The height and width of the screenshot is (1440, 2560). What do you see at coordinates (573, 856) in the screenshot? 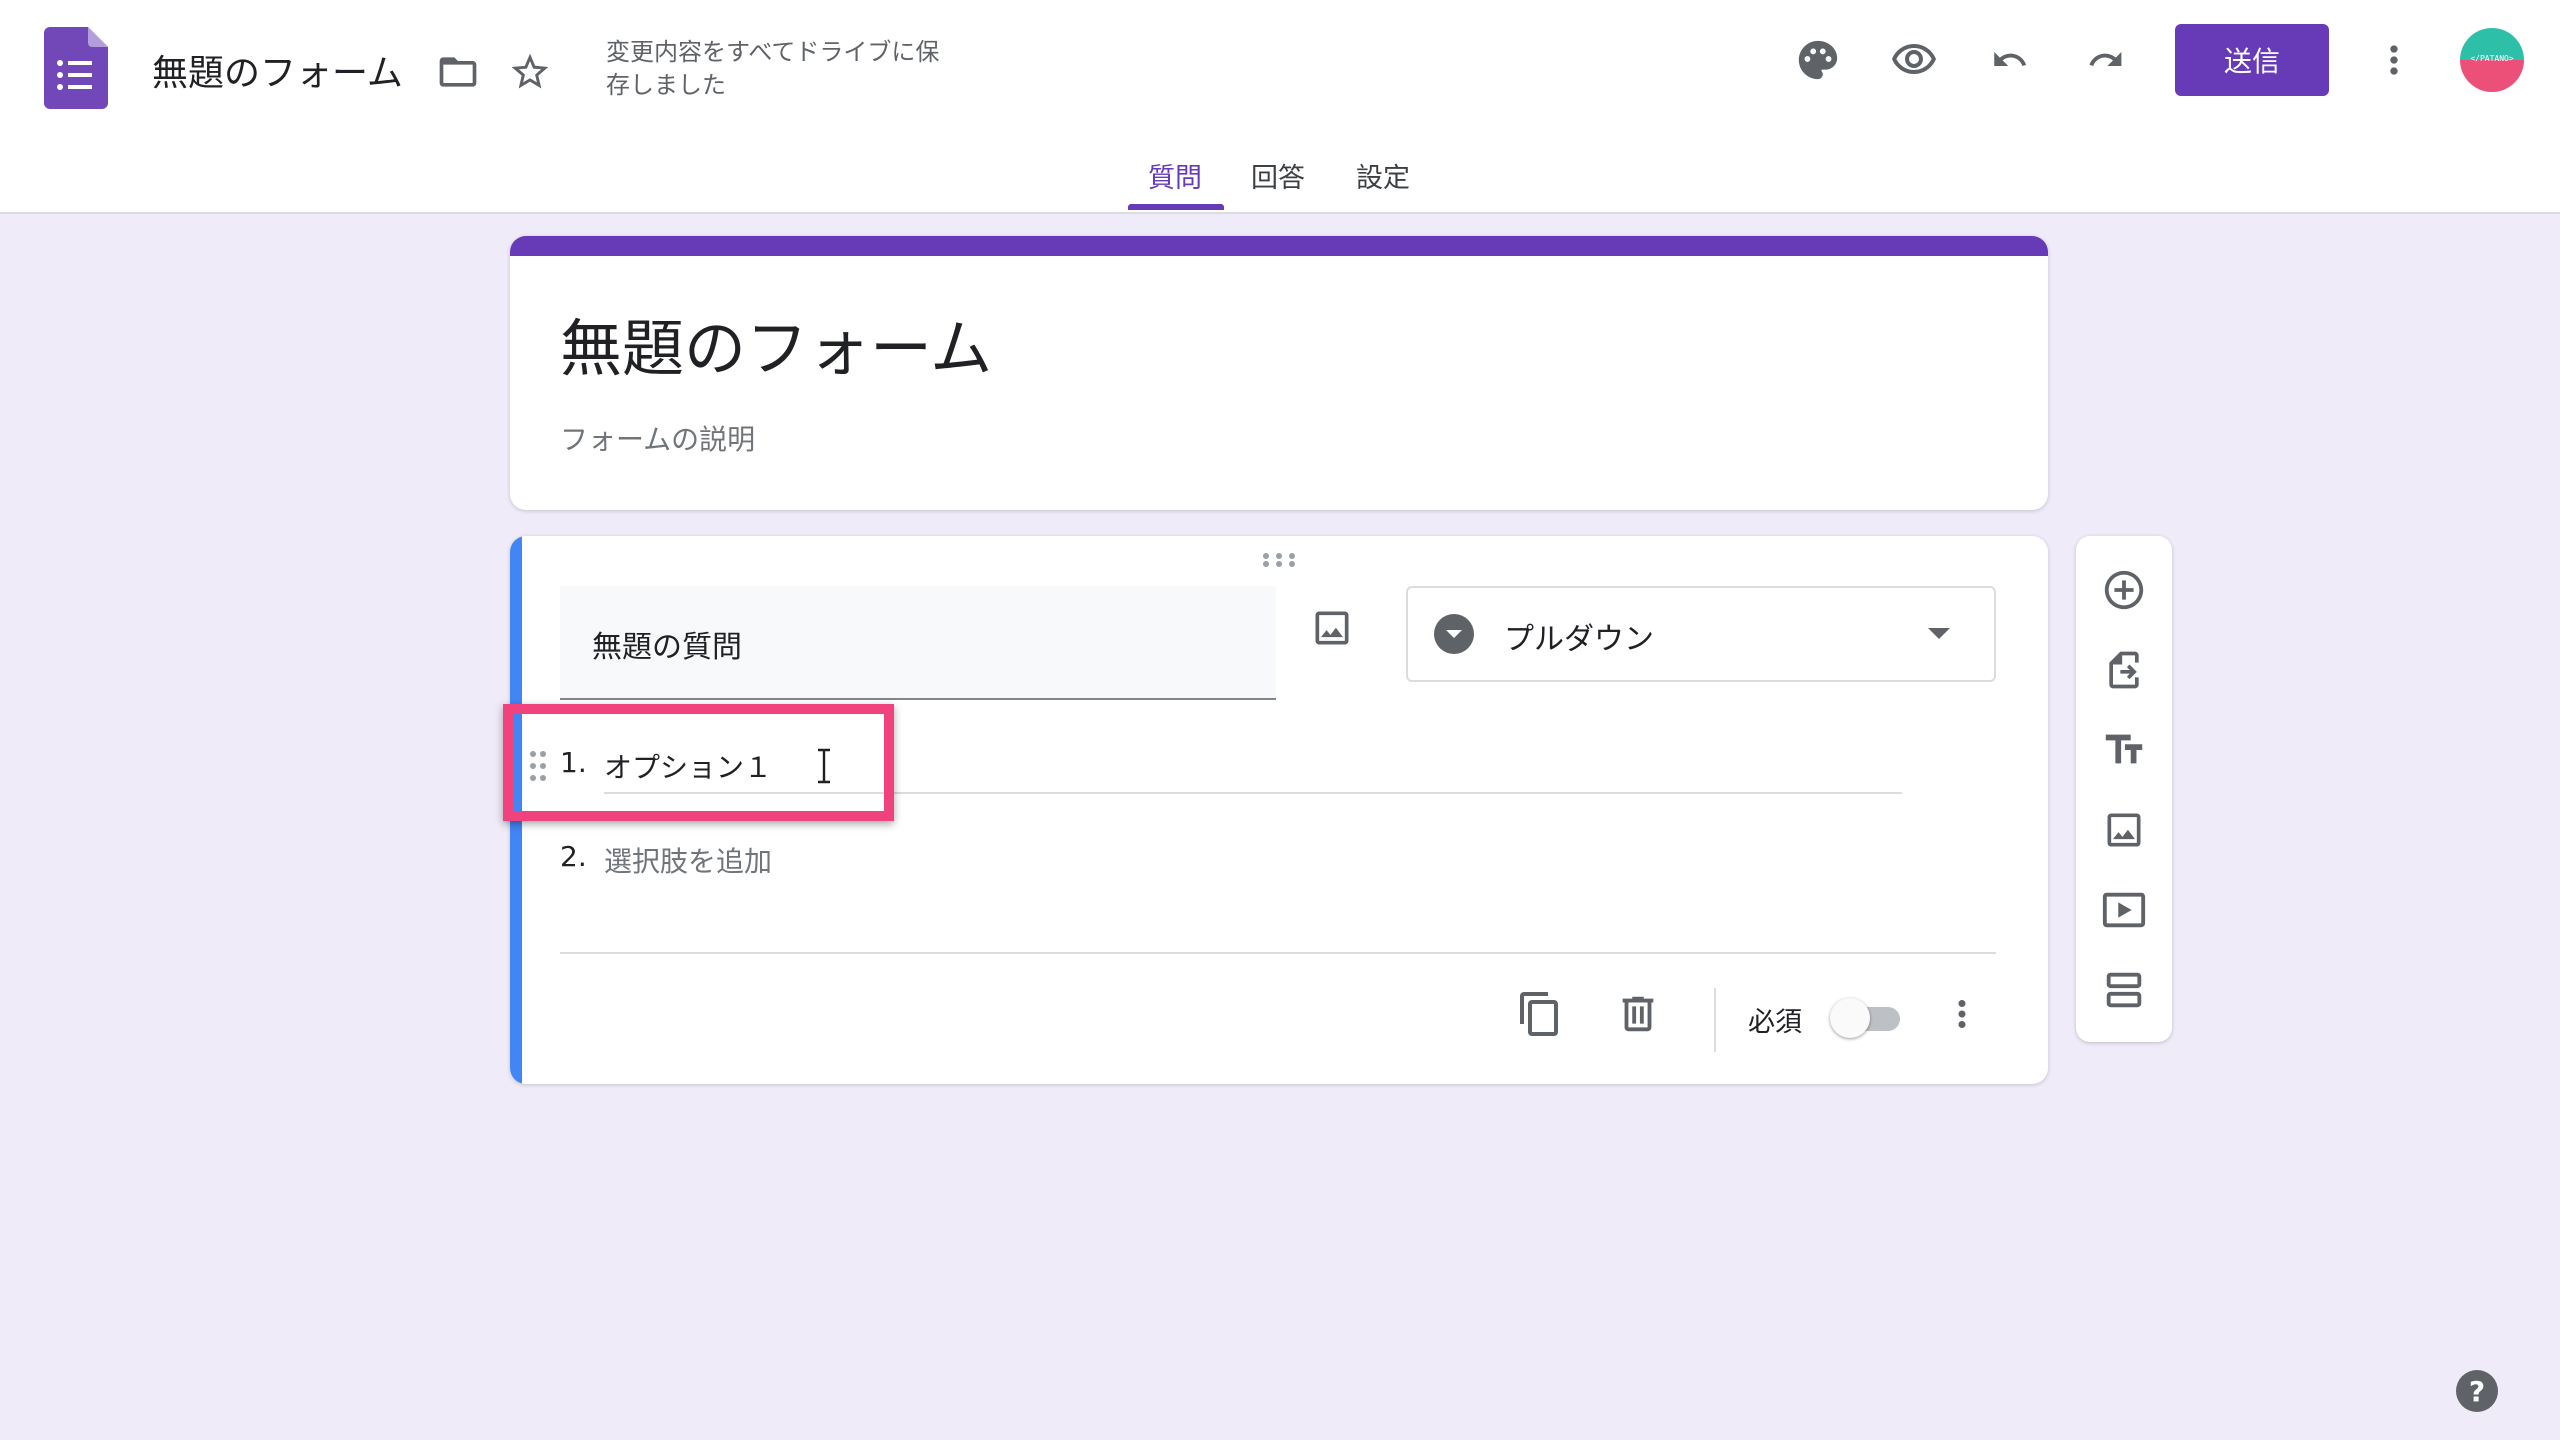
I see `option-number: 2.` at bounding box center [573, 856].